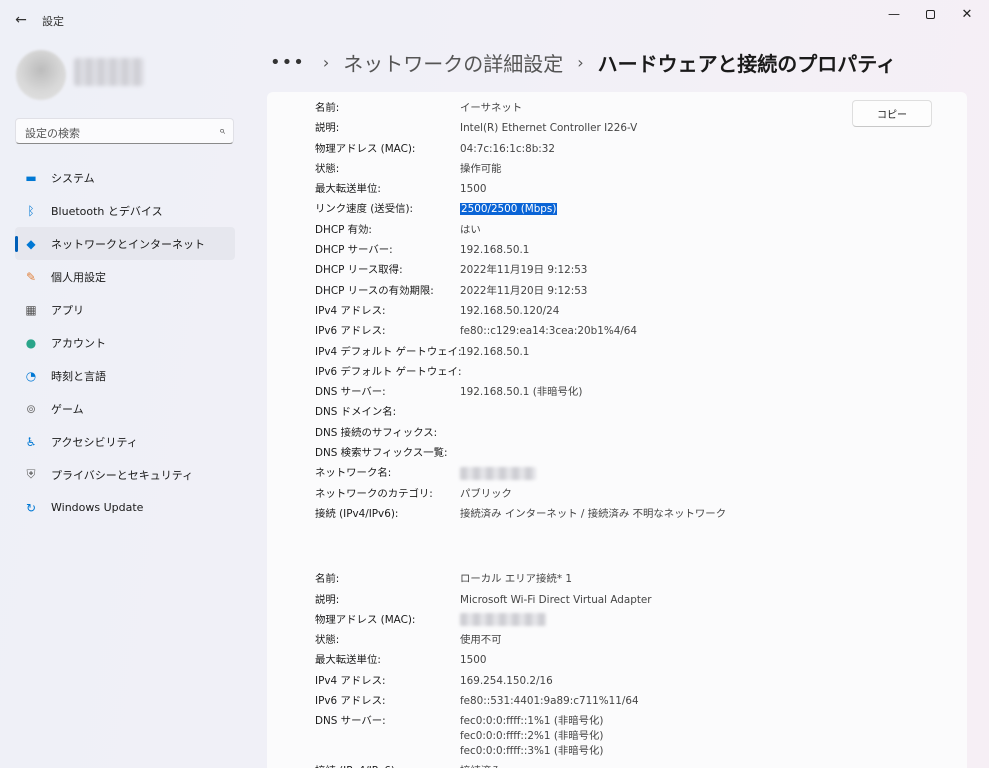 The image size is (989, 768). I want to click on sidebar-item: ⊚ ゲーム, so click(125, 408).